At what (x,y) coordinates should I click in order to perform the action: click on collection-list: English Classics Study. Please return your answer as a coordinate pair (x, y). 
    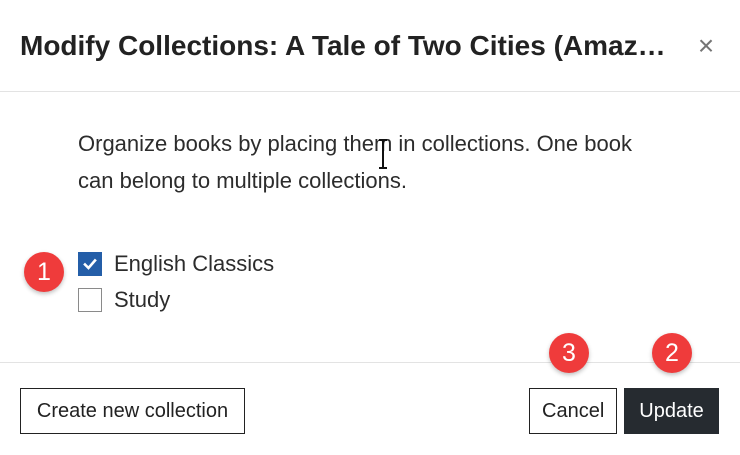
    Looking at the image, I should click on (176, 282).